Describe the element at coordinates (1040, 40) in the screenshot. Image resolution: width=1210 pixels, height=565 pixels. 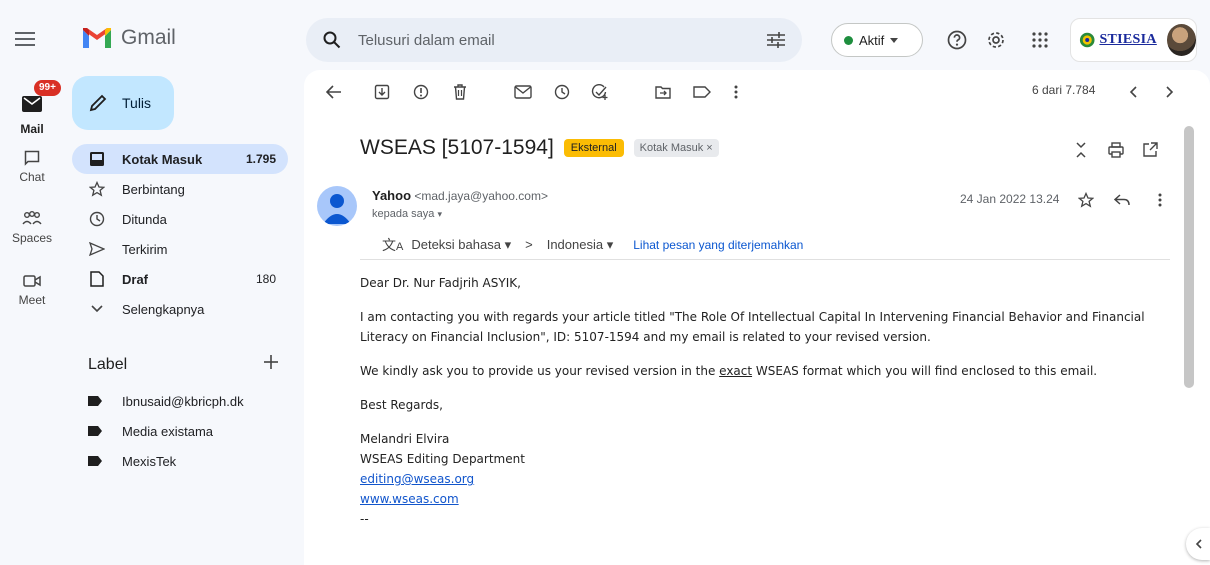
I see `apps-grid-icon` at that location.